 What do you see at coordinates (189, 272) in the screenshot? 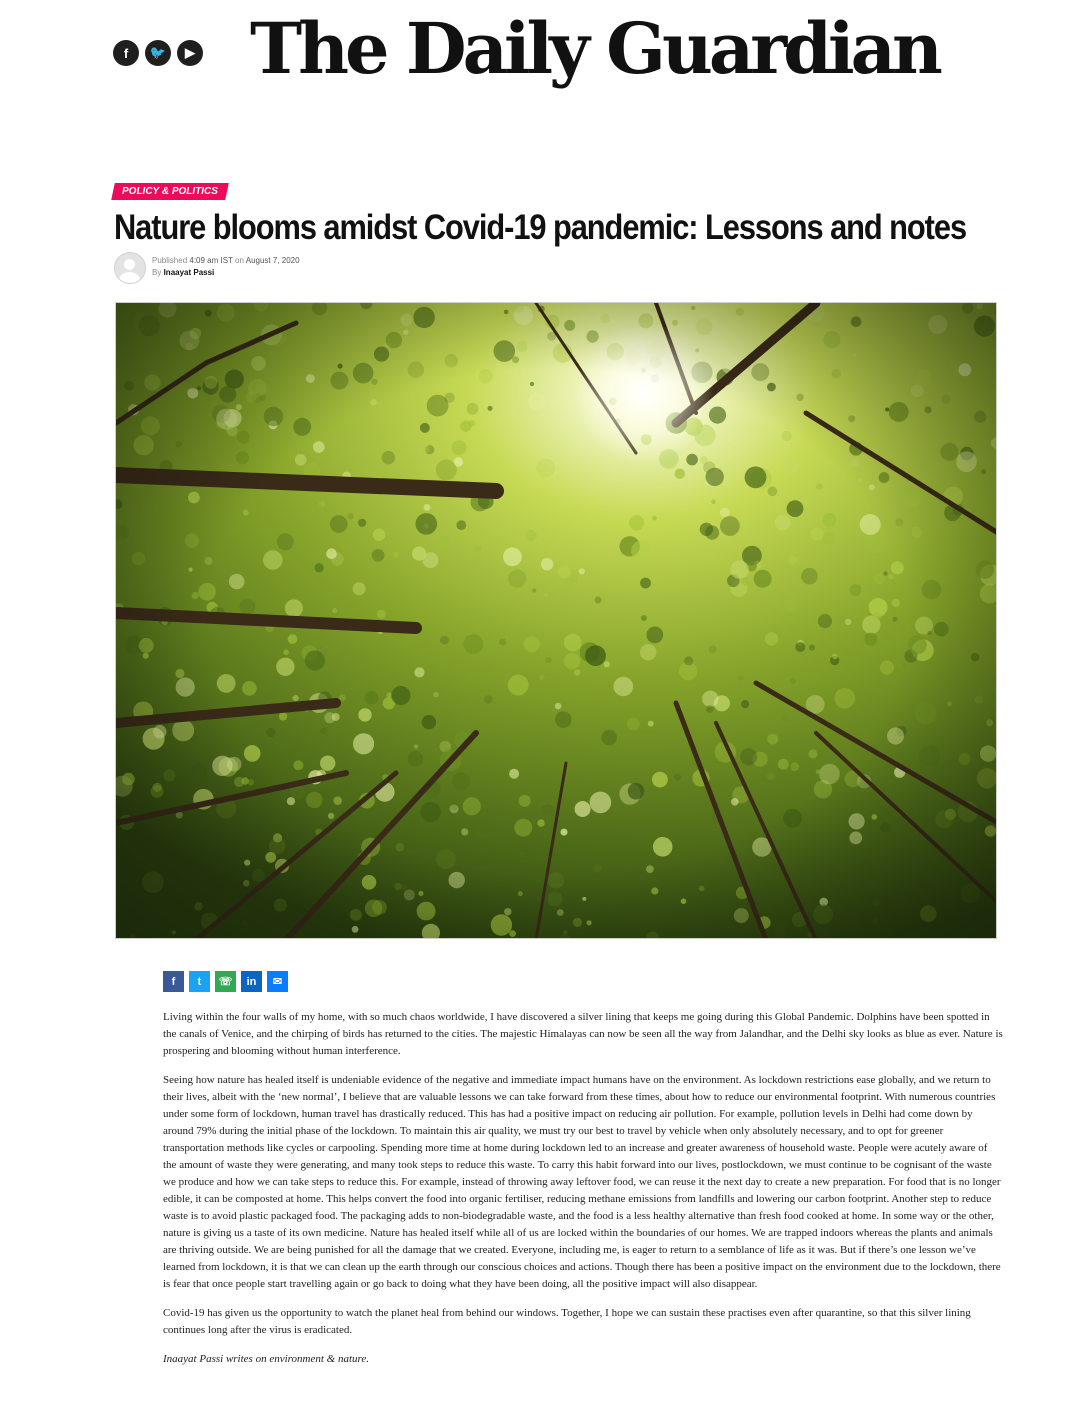
I see `author-link: Inaayat Passi` at bounding box center [189, 272].